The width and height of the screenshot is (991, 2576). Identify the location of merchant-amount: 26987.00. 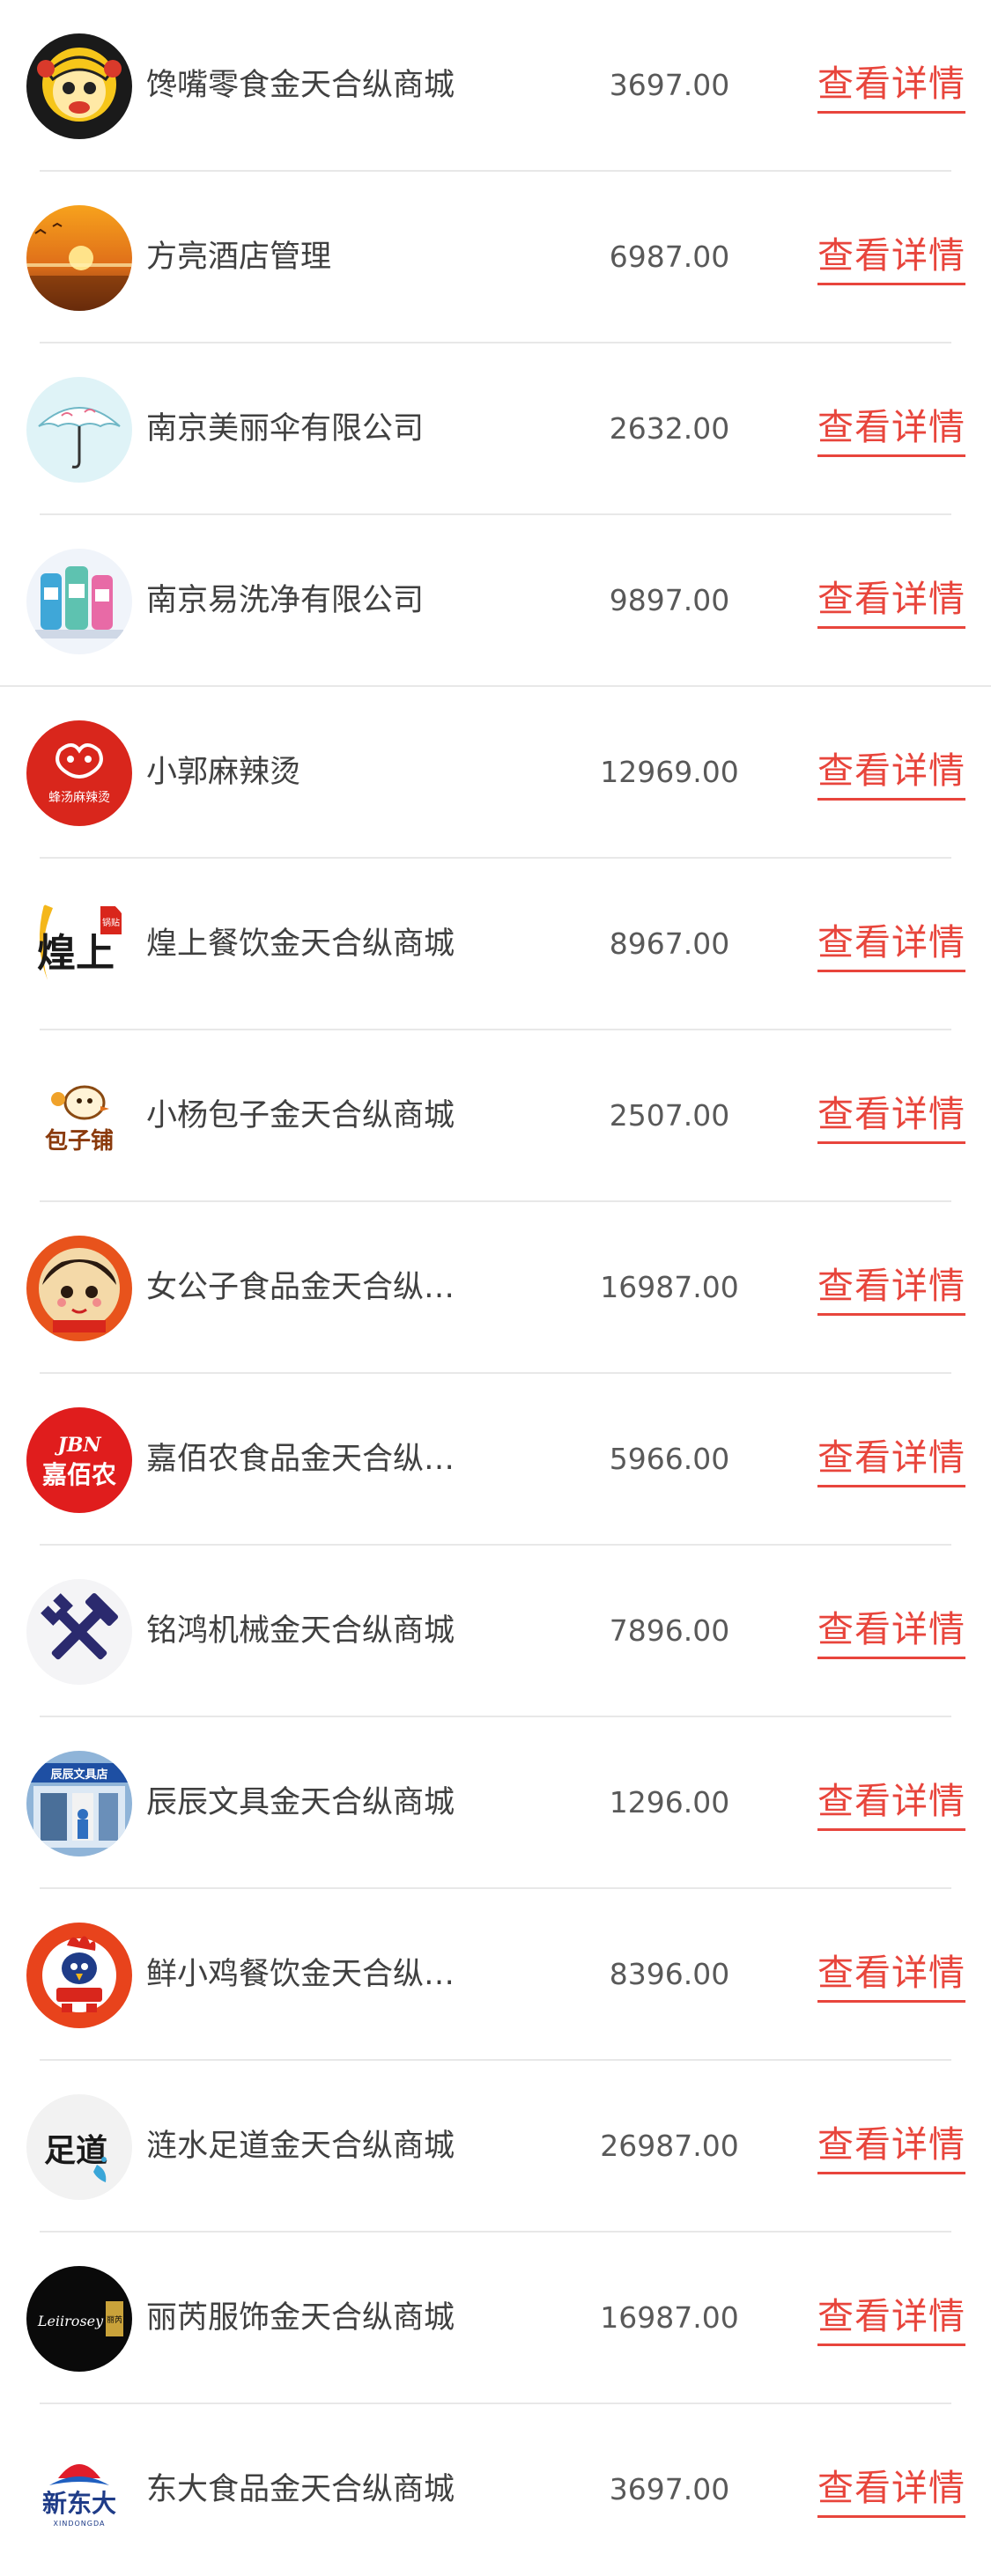
(669, 2146).